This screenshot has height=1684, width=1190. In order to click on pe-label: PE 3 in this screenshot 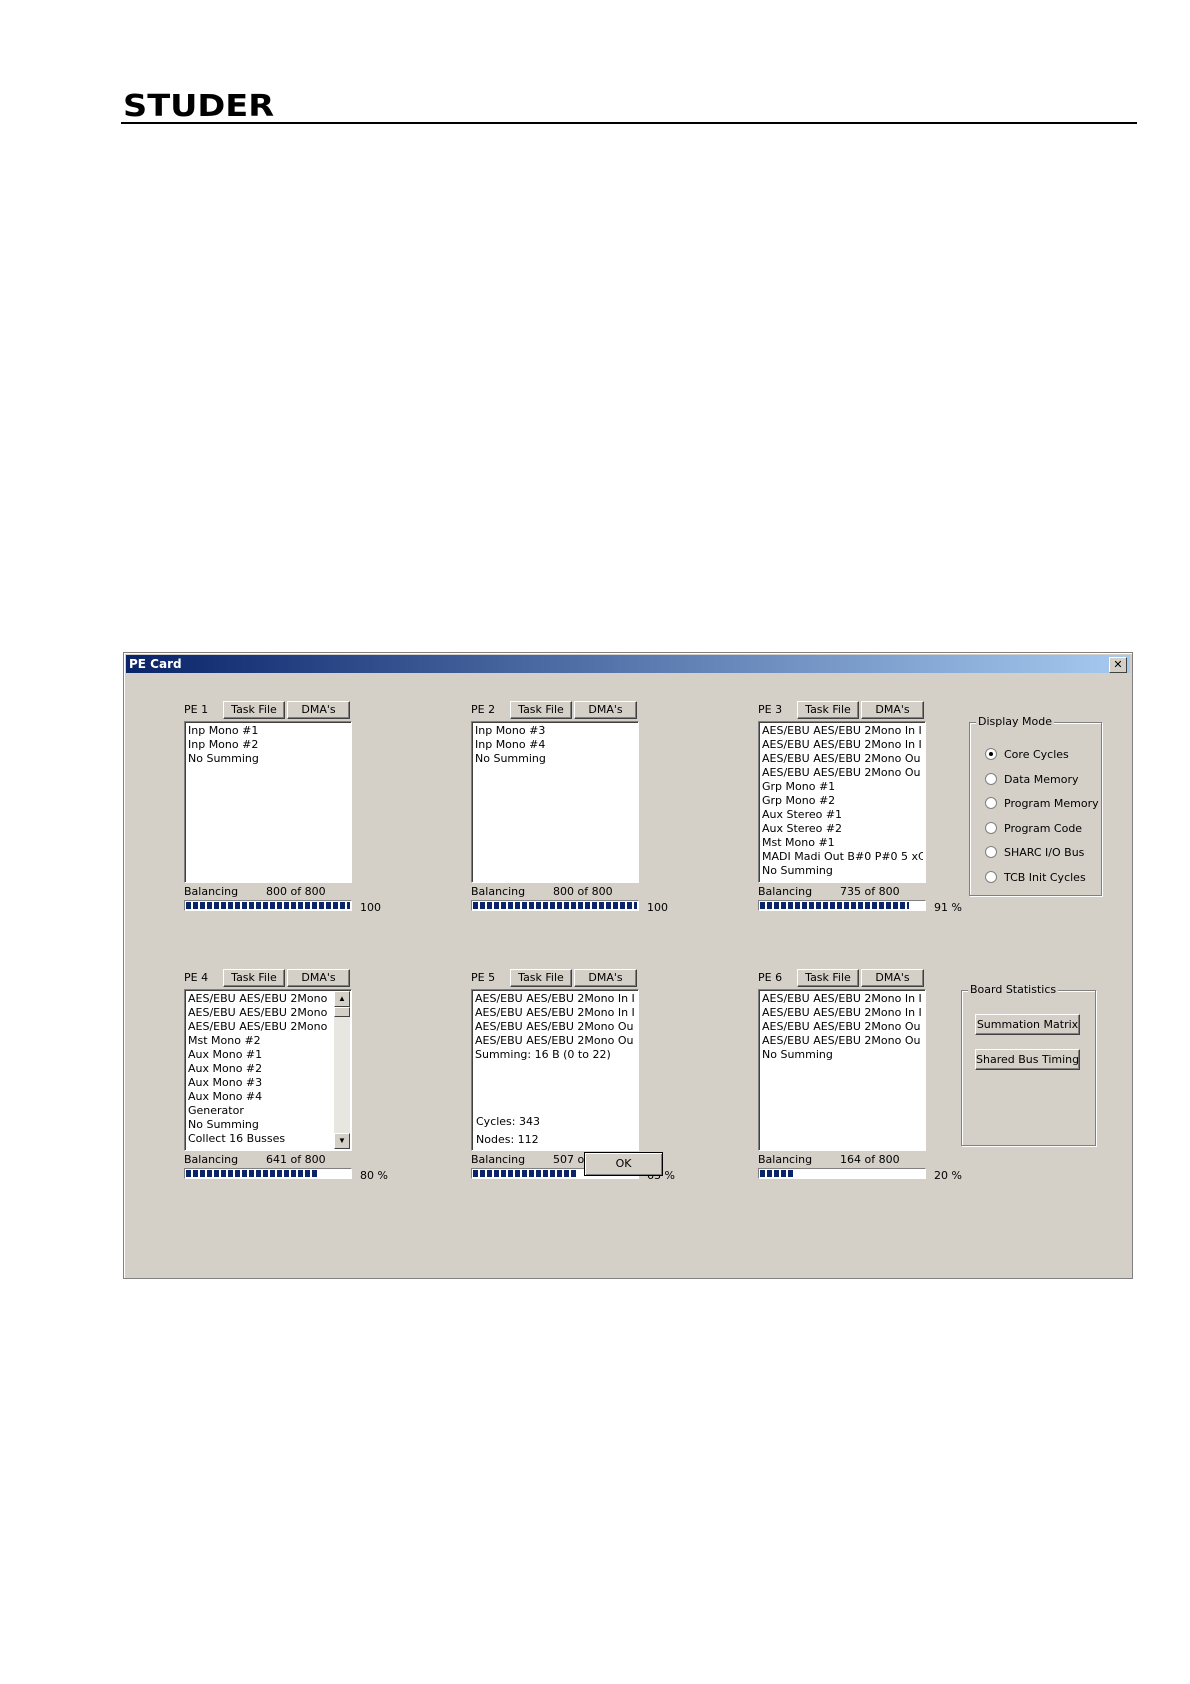, I will do `click(770, 709)`.